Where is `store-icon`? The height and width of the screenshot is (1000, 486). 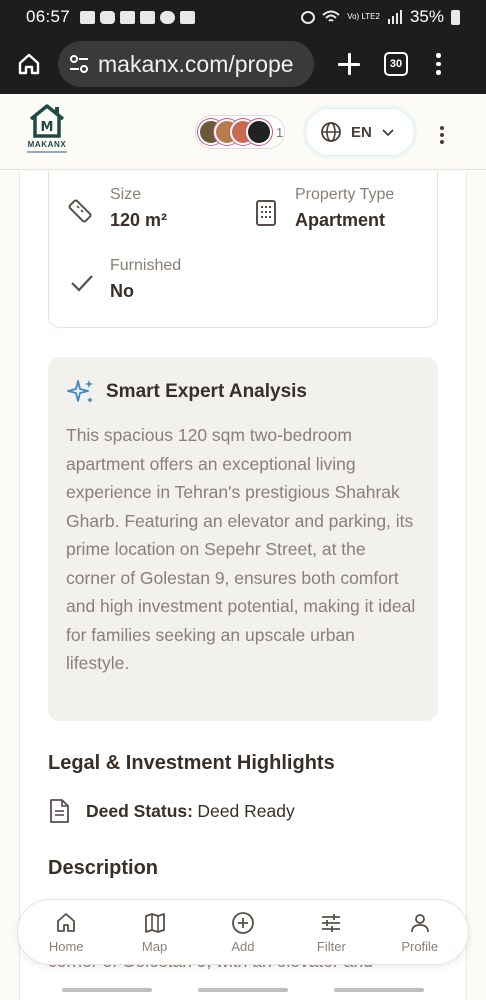 store-icon is located at coordinates (148, 17).